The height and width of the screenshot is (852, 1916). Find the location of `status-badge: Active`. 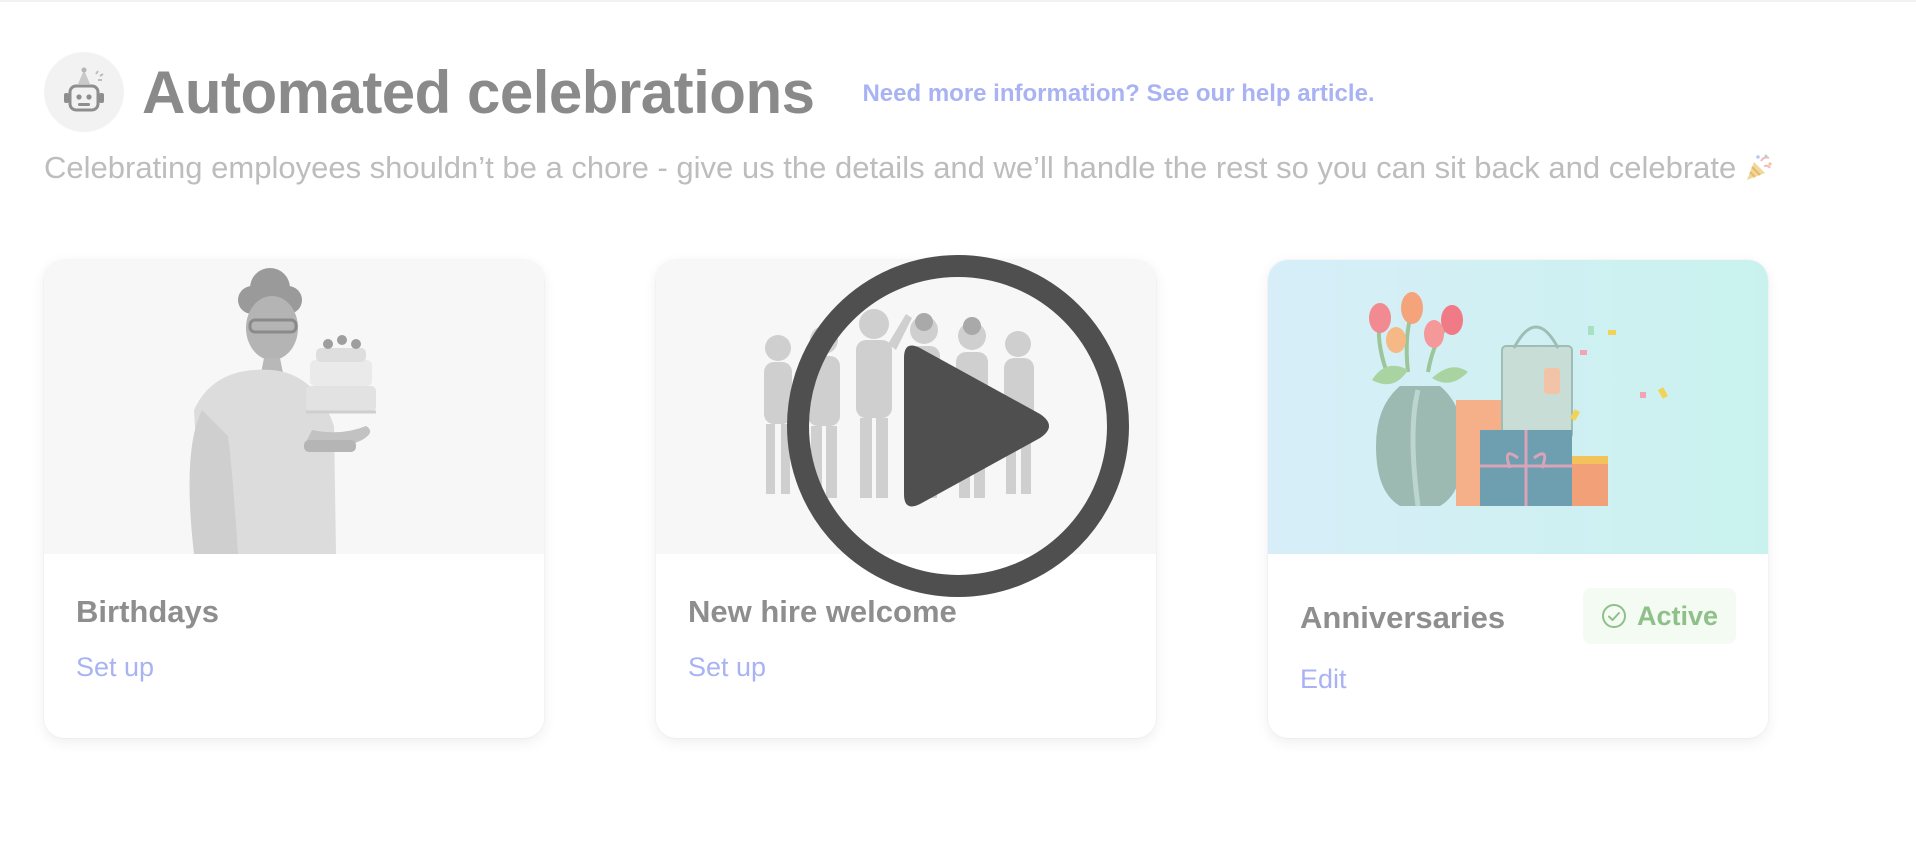

status-badge: Active is located at coordinates (1659, 616).